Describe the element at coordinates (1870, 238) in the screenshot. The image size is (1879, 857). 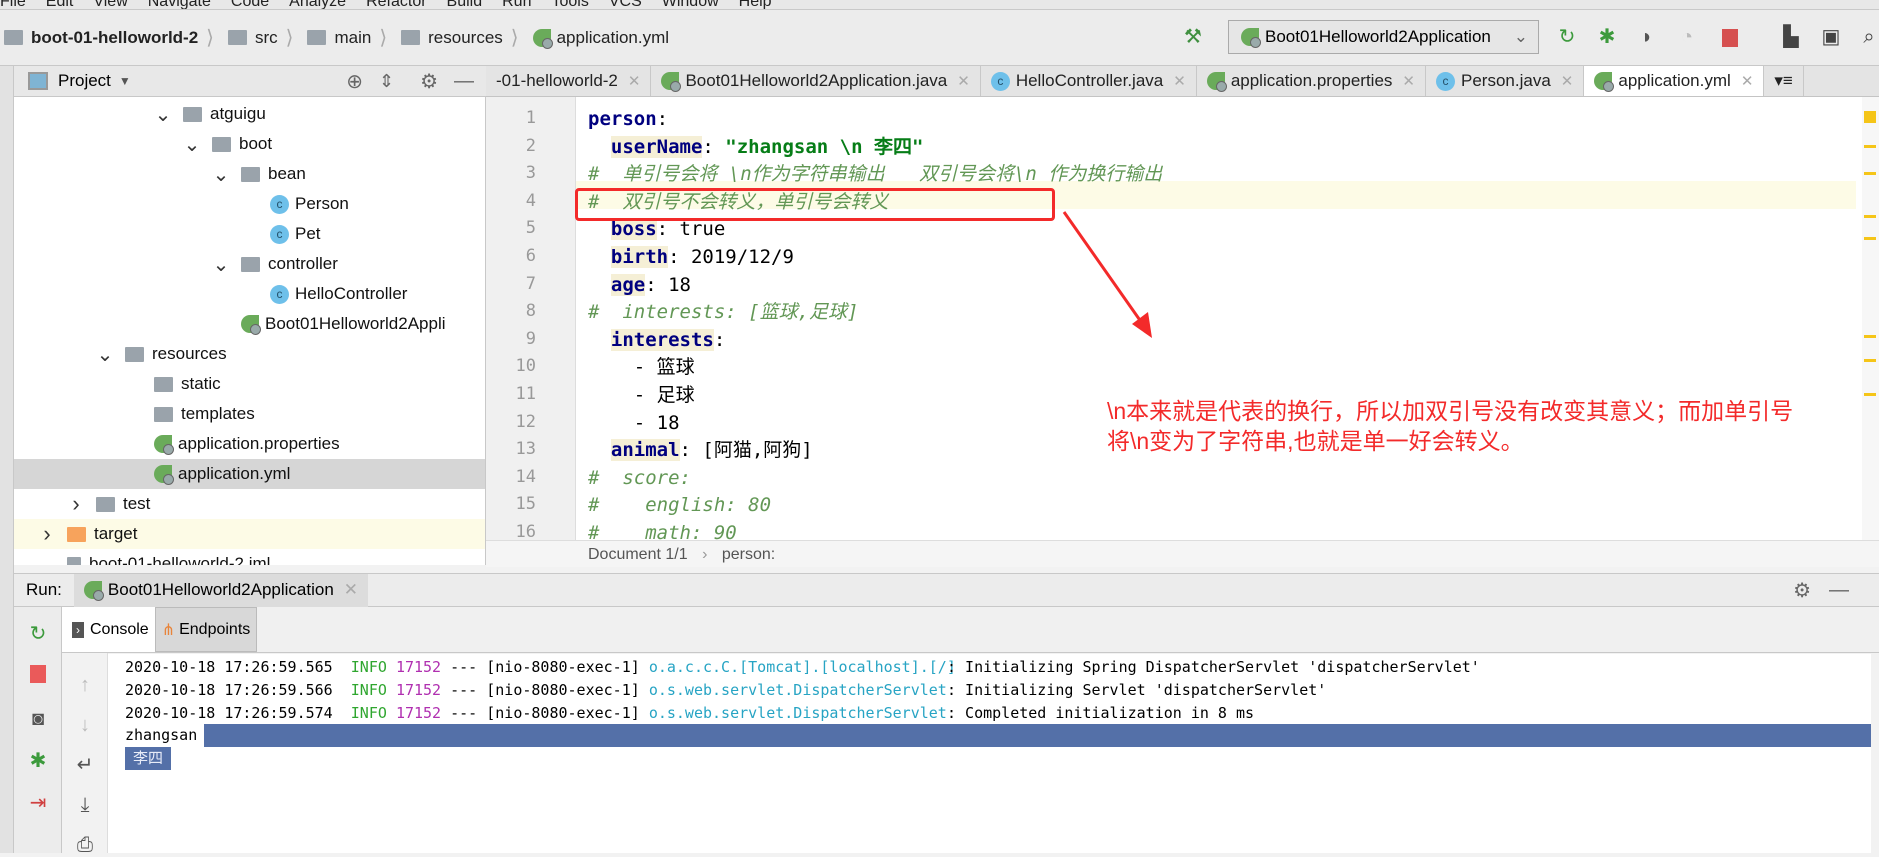
I see `marker` at that location.